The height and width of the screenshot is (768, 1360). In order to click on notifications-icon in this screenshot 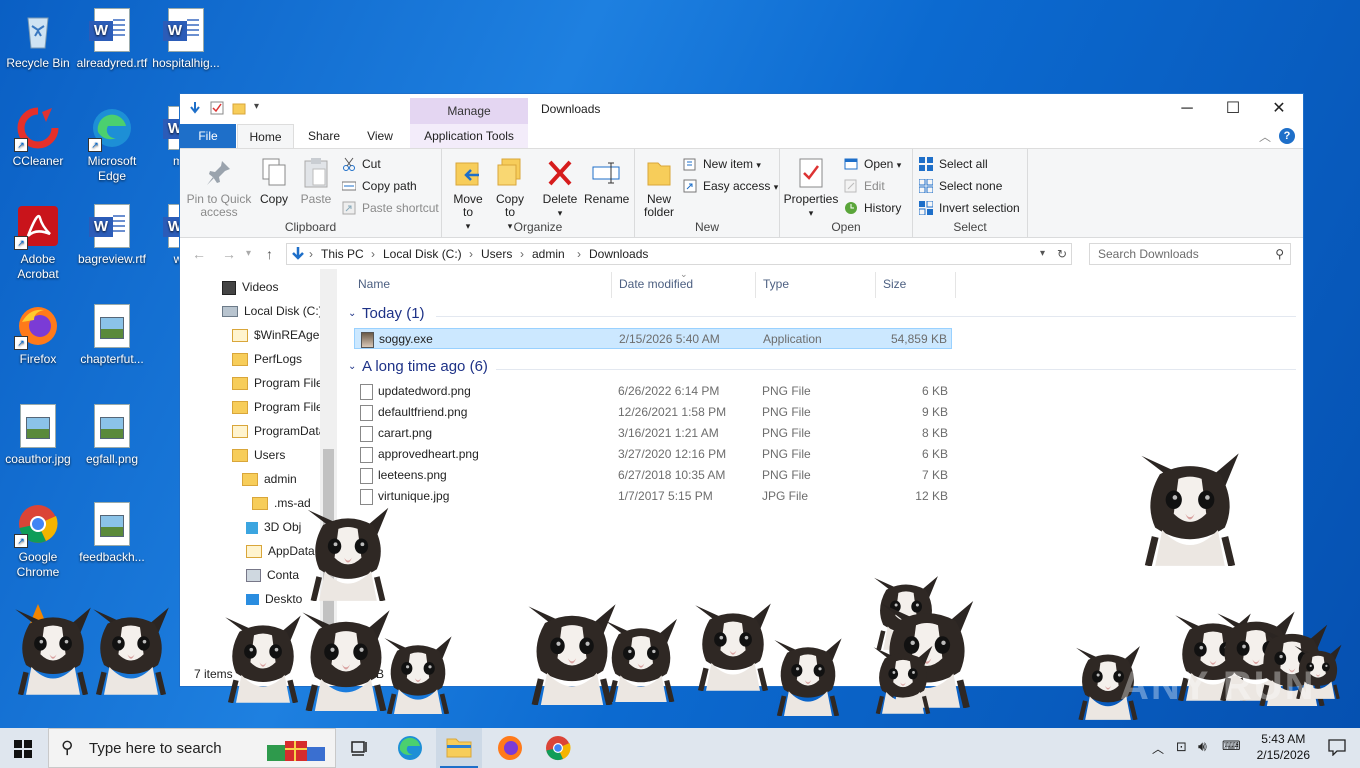, I will do `click(1337, 748)`.